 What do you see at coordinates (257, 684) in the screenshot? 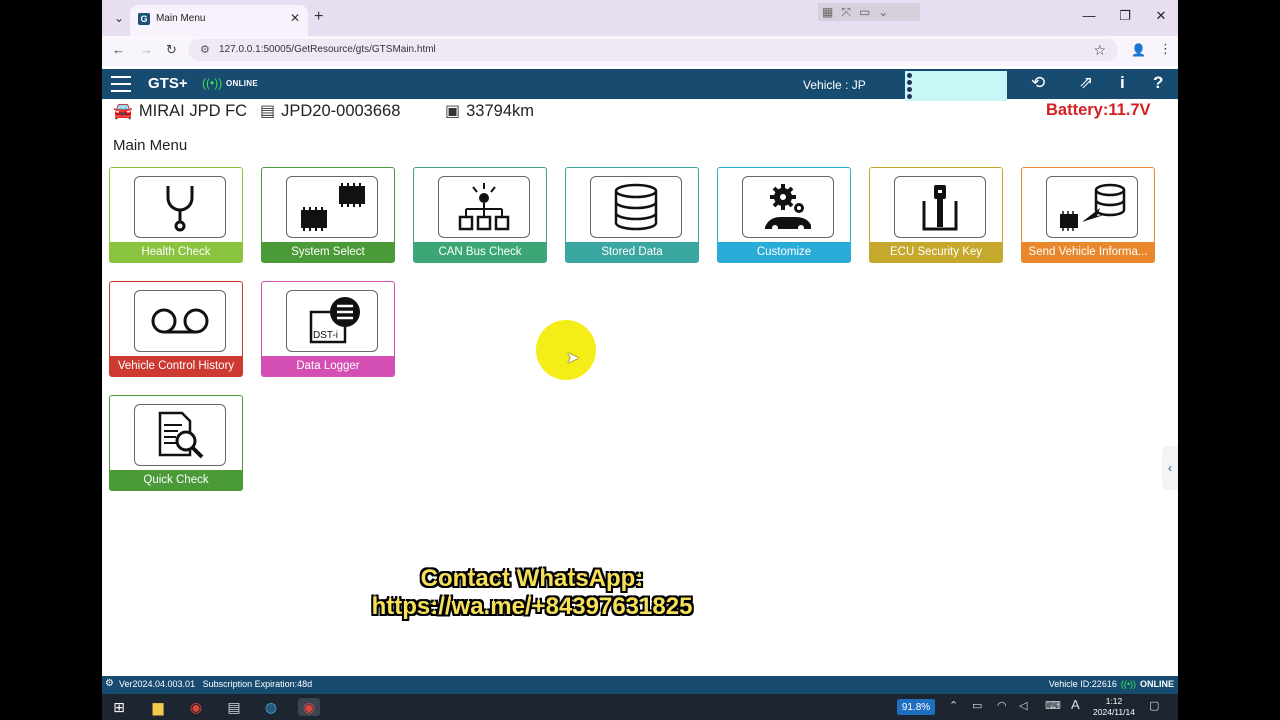
I see `subscription-text: Subscription Expiration:48d` at bounding box center [257, 684].